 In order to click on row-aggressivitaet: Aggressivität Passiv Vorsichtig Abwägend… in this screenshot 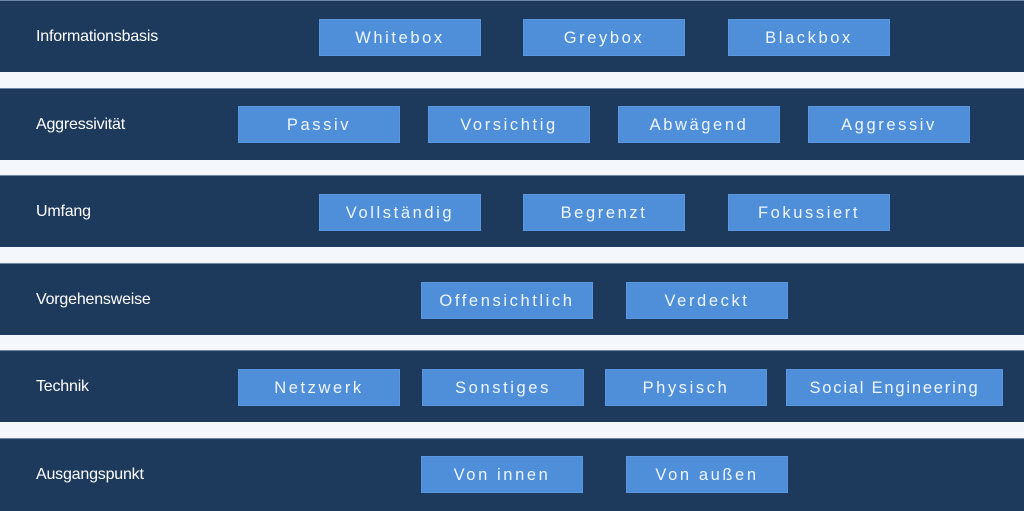, I will do `click(512, 124)`.